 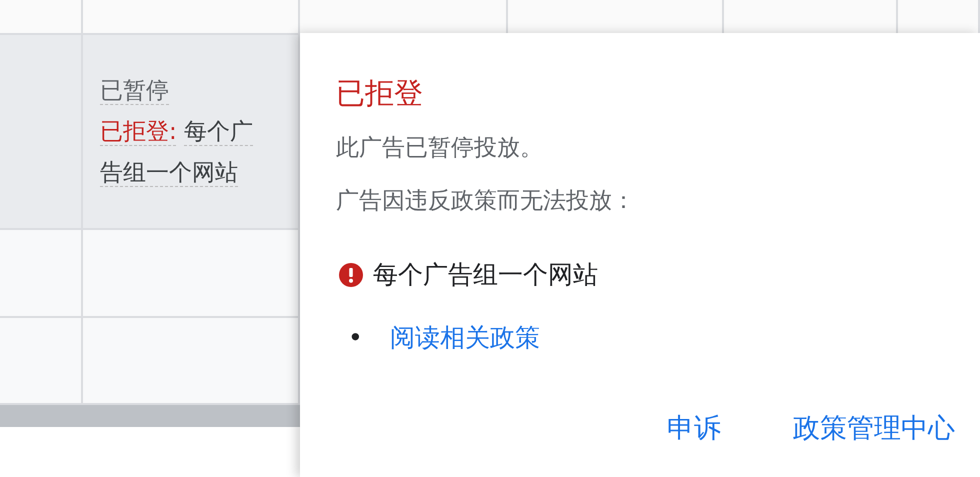 What do you see at coordinates (694, 428) in the screenshot?
I see `action-button: 申诉` at bounding box center [694, 428].